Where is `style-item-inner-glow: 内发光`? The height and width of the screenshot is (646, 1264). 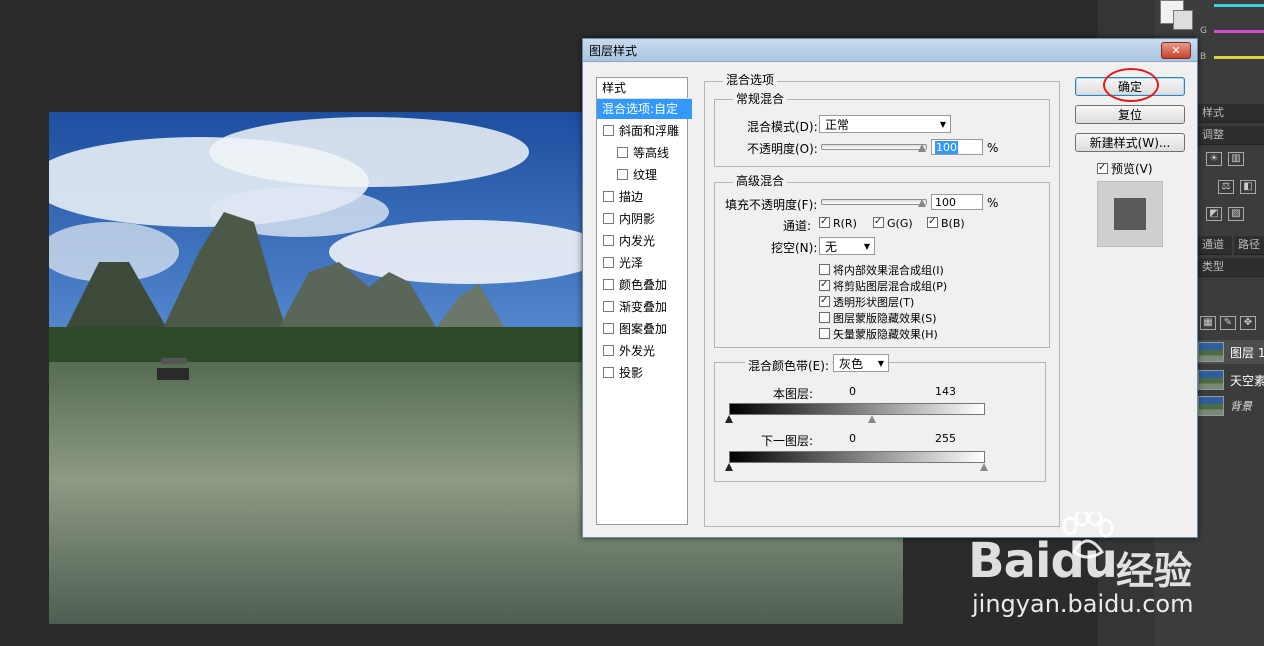 style-item-inner-glow: 内发光 is located at coordinates (642, 241).